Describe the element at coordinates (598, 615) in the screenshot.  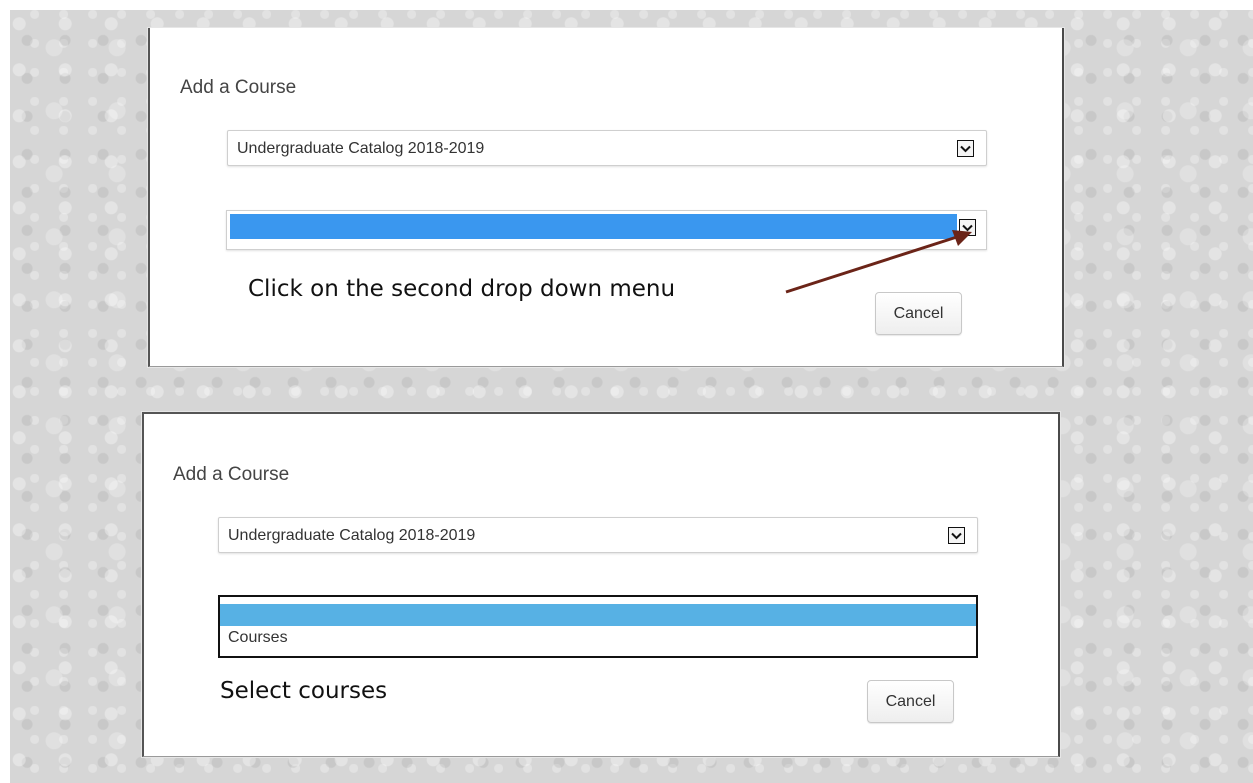
I see `dropdown-option-empty` at that location.